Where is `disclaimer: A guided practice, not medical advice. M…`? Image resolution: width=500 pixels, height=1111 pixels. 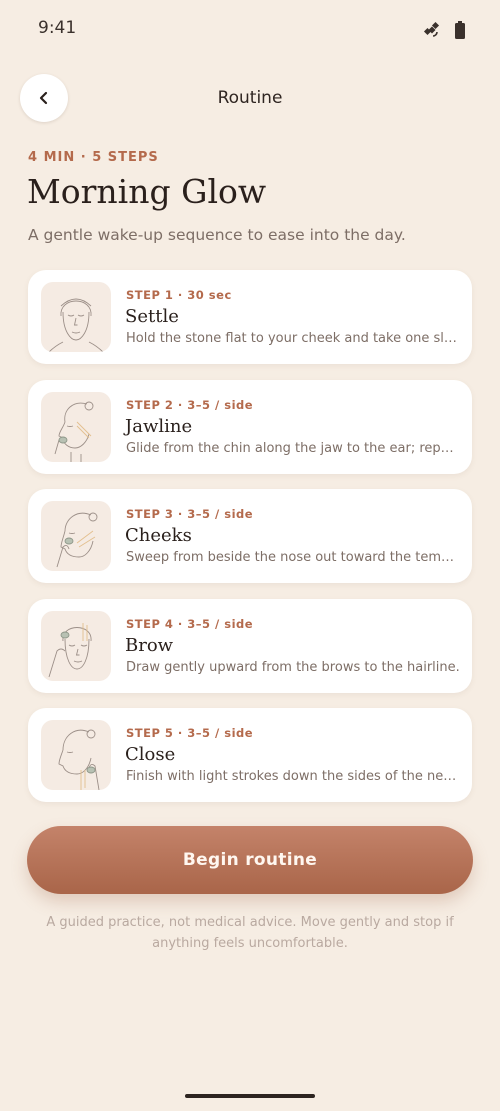
disclaimer: A guided practice, not medical advice. M… is located at coordinates (250, 933).